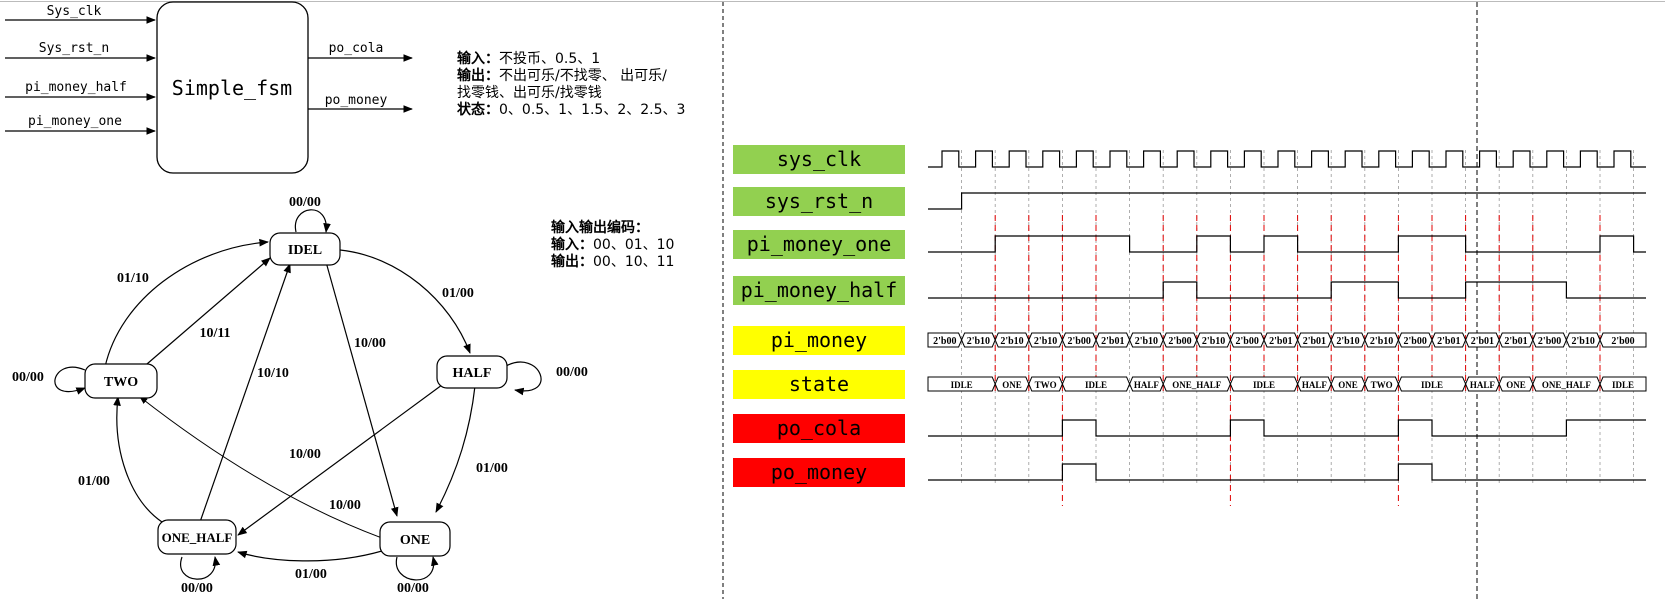 The image size is (1665, 599). I want to click on encoding-output-label: 输出：, so click(572, 262).